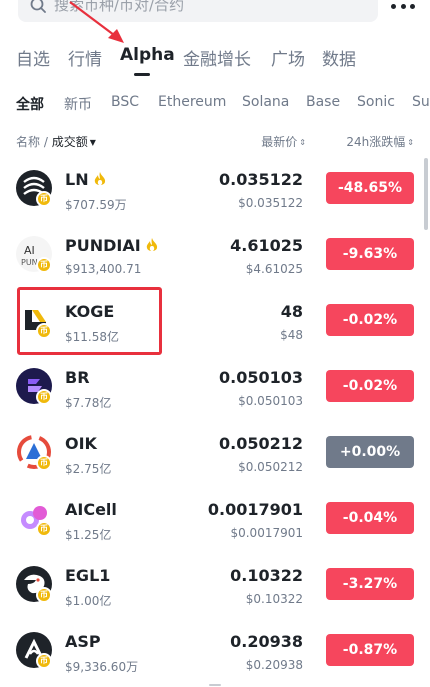 Image resolution: width=430 pixels, height=687 pixels. I want to click on more-icon, so click(403, 6).